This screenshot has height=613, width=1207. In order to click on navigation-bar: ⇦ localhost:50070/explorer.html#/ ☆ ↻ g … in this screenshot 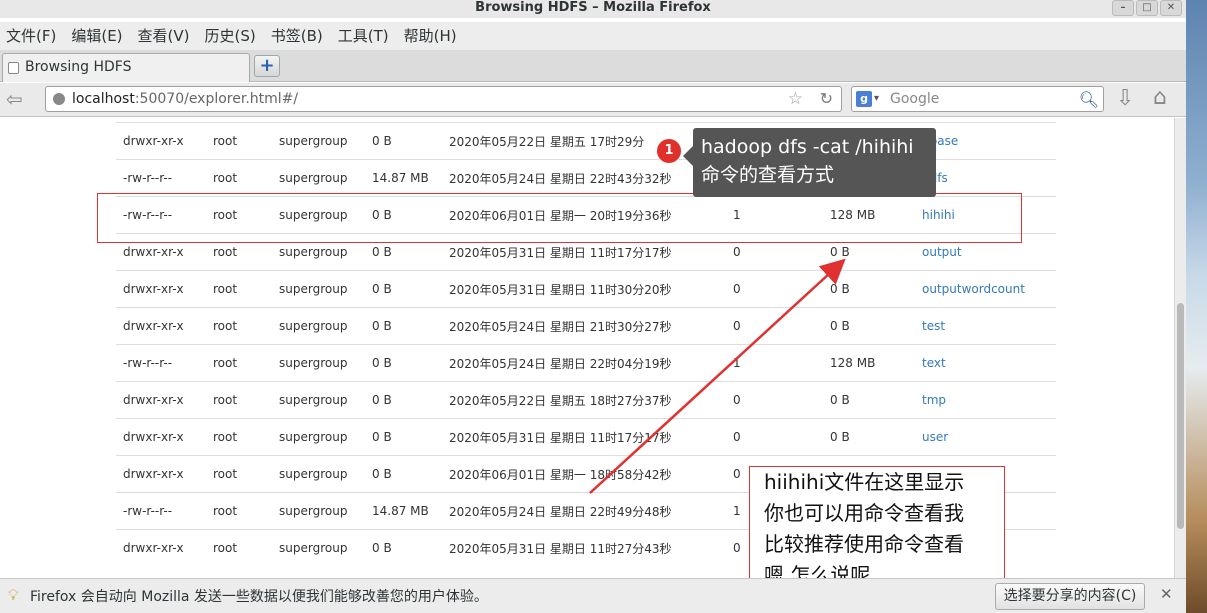, I will do `click(593, 100)`.